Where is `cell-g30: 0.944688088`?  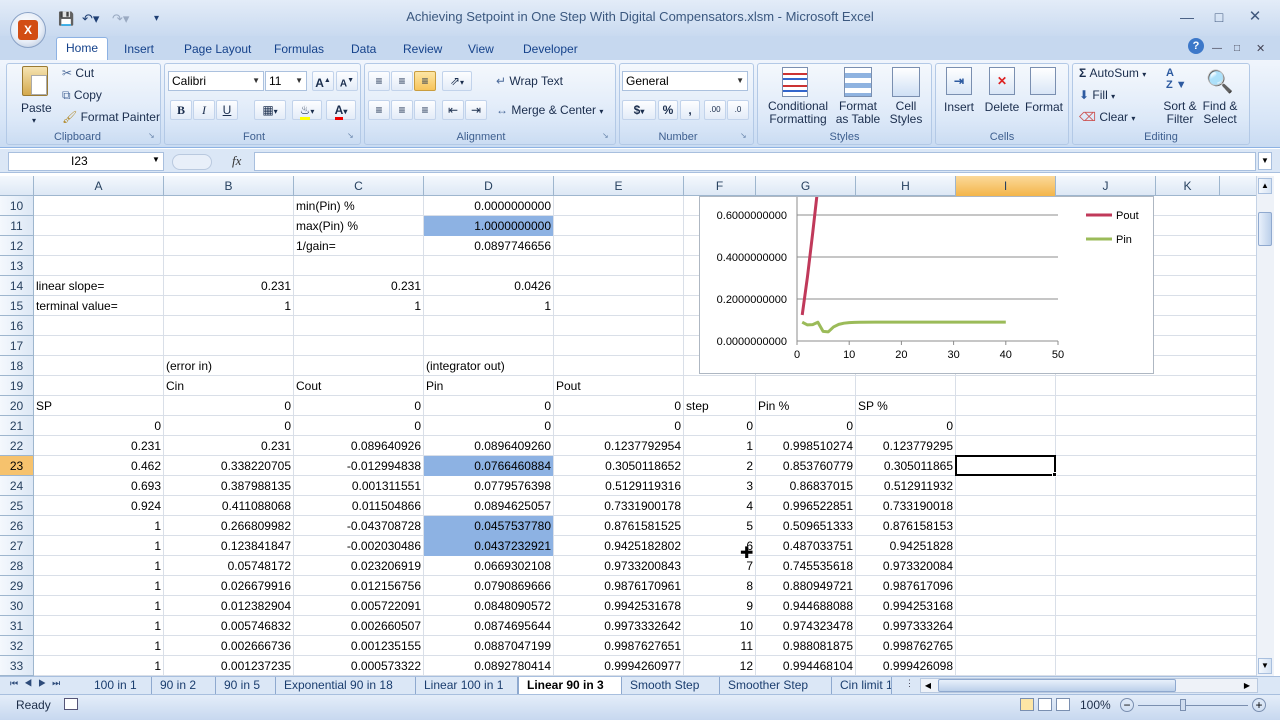
cell-g30: 0.944688088 is located at coordinates (806, 606).